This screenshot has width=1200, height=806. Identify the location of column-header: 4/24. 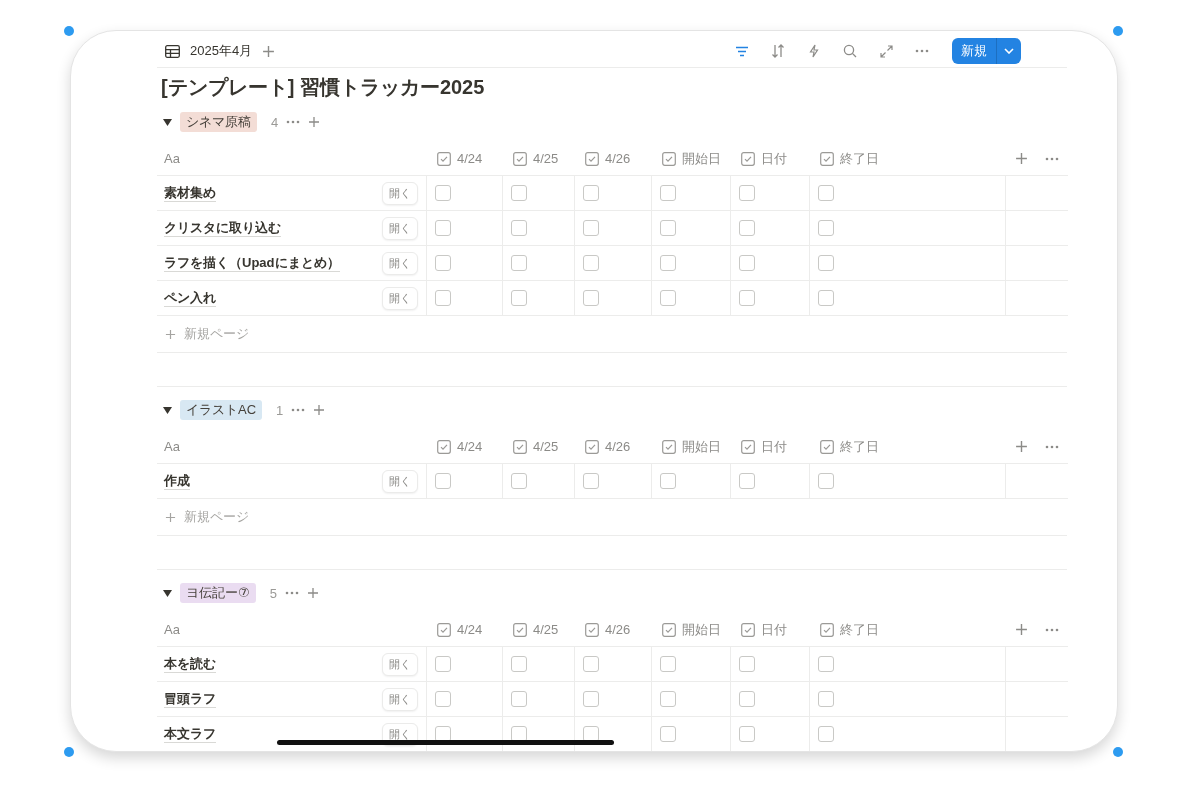
(470, 158).